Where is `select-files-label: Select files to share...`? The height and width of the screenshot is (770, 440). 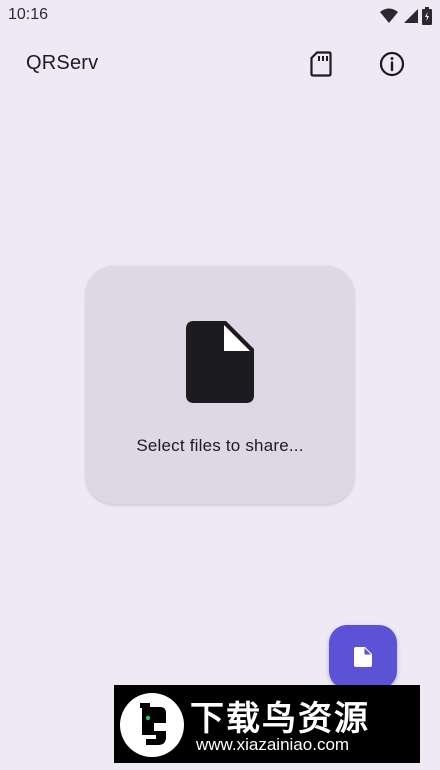 select-files-label: Select files to share... is located at coordinates (220, 445).